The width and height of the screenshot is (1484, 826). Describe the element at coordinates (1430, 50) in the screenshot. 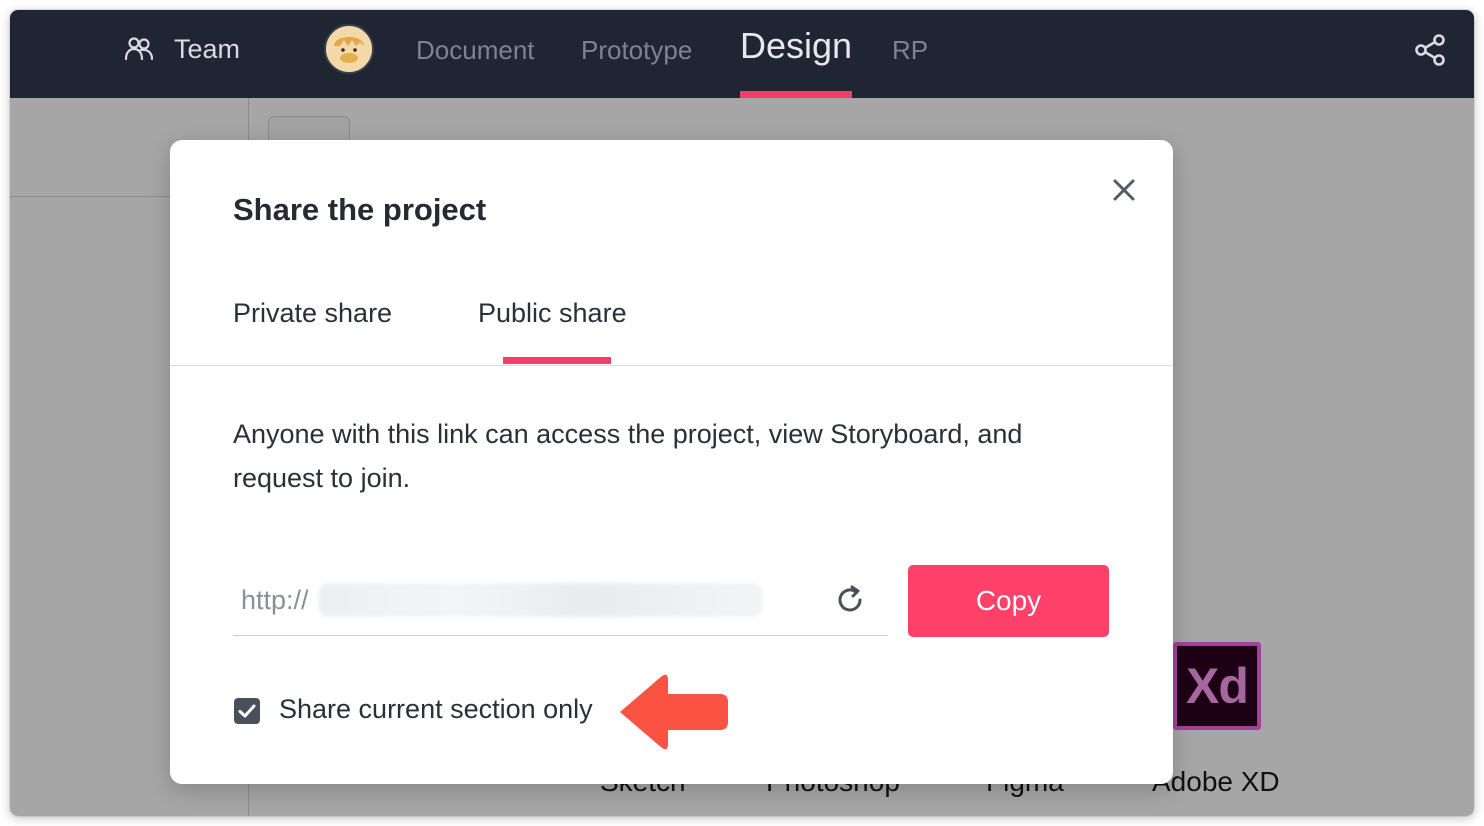

I see `share-icon` at that location.